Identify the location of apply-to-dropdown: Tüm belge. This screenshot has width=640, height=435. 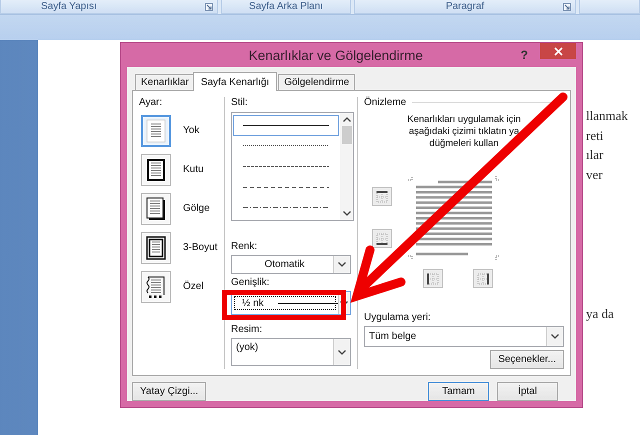
(464, 336).